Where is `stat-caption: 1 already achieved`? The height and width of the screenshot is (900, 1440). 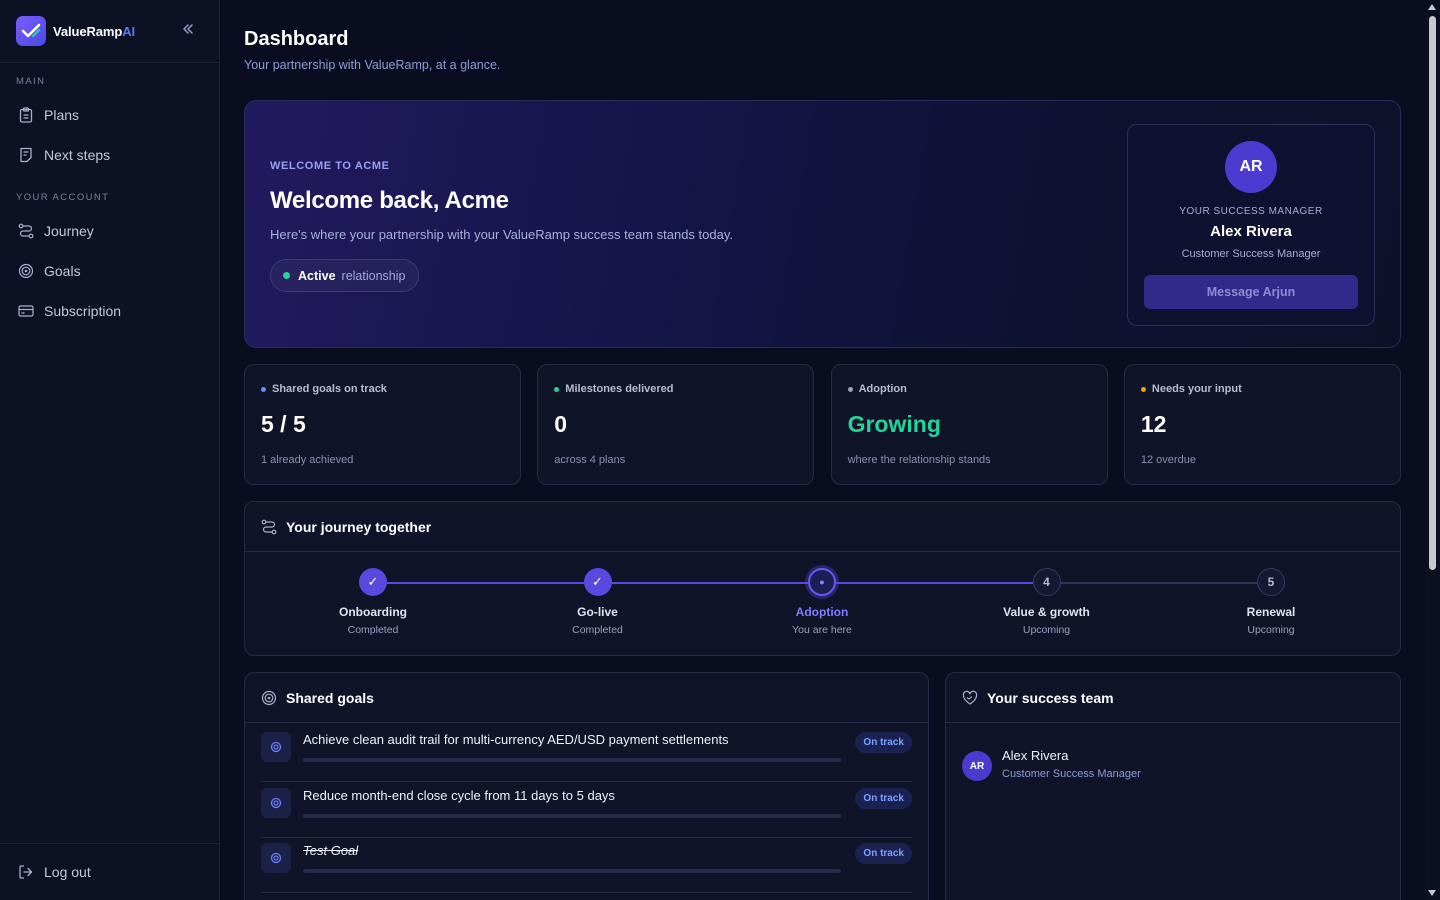
stat-caption: 1 already achieved is located at coordinates (307, 460).